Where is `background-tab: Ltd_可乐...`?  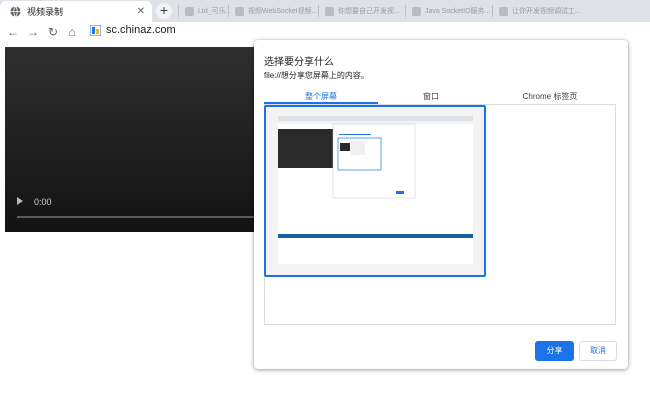 background-tab: Ltd_可乐... is located at coordinates (204, 11).